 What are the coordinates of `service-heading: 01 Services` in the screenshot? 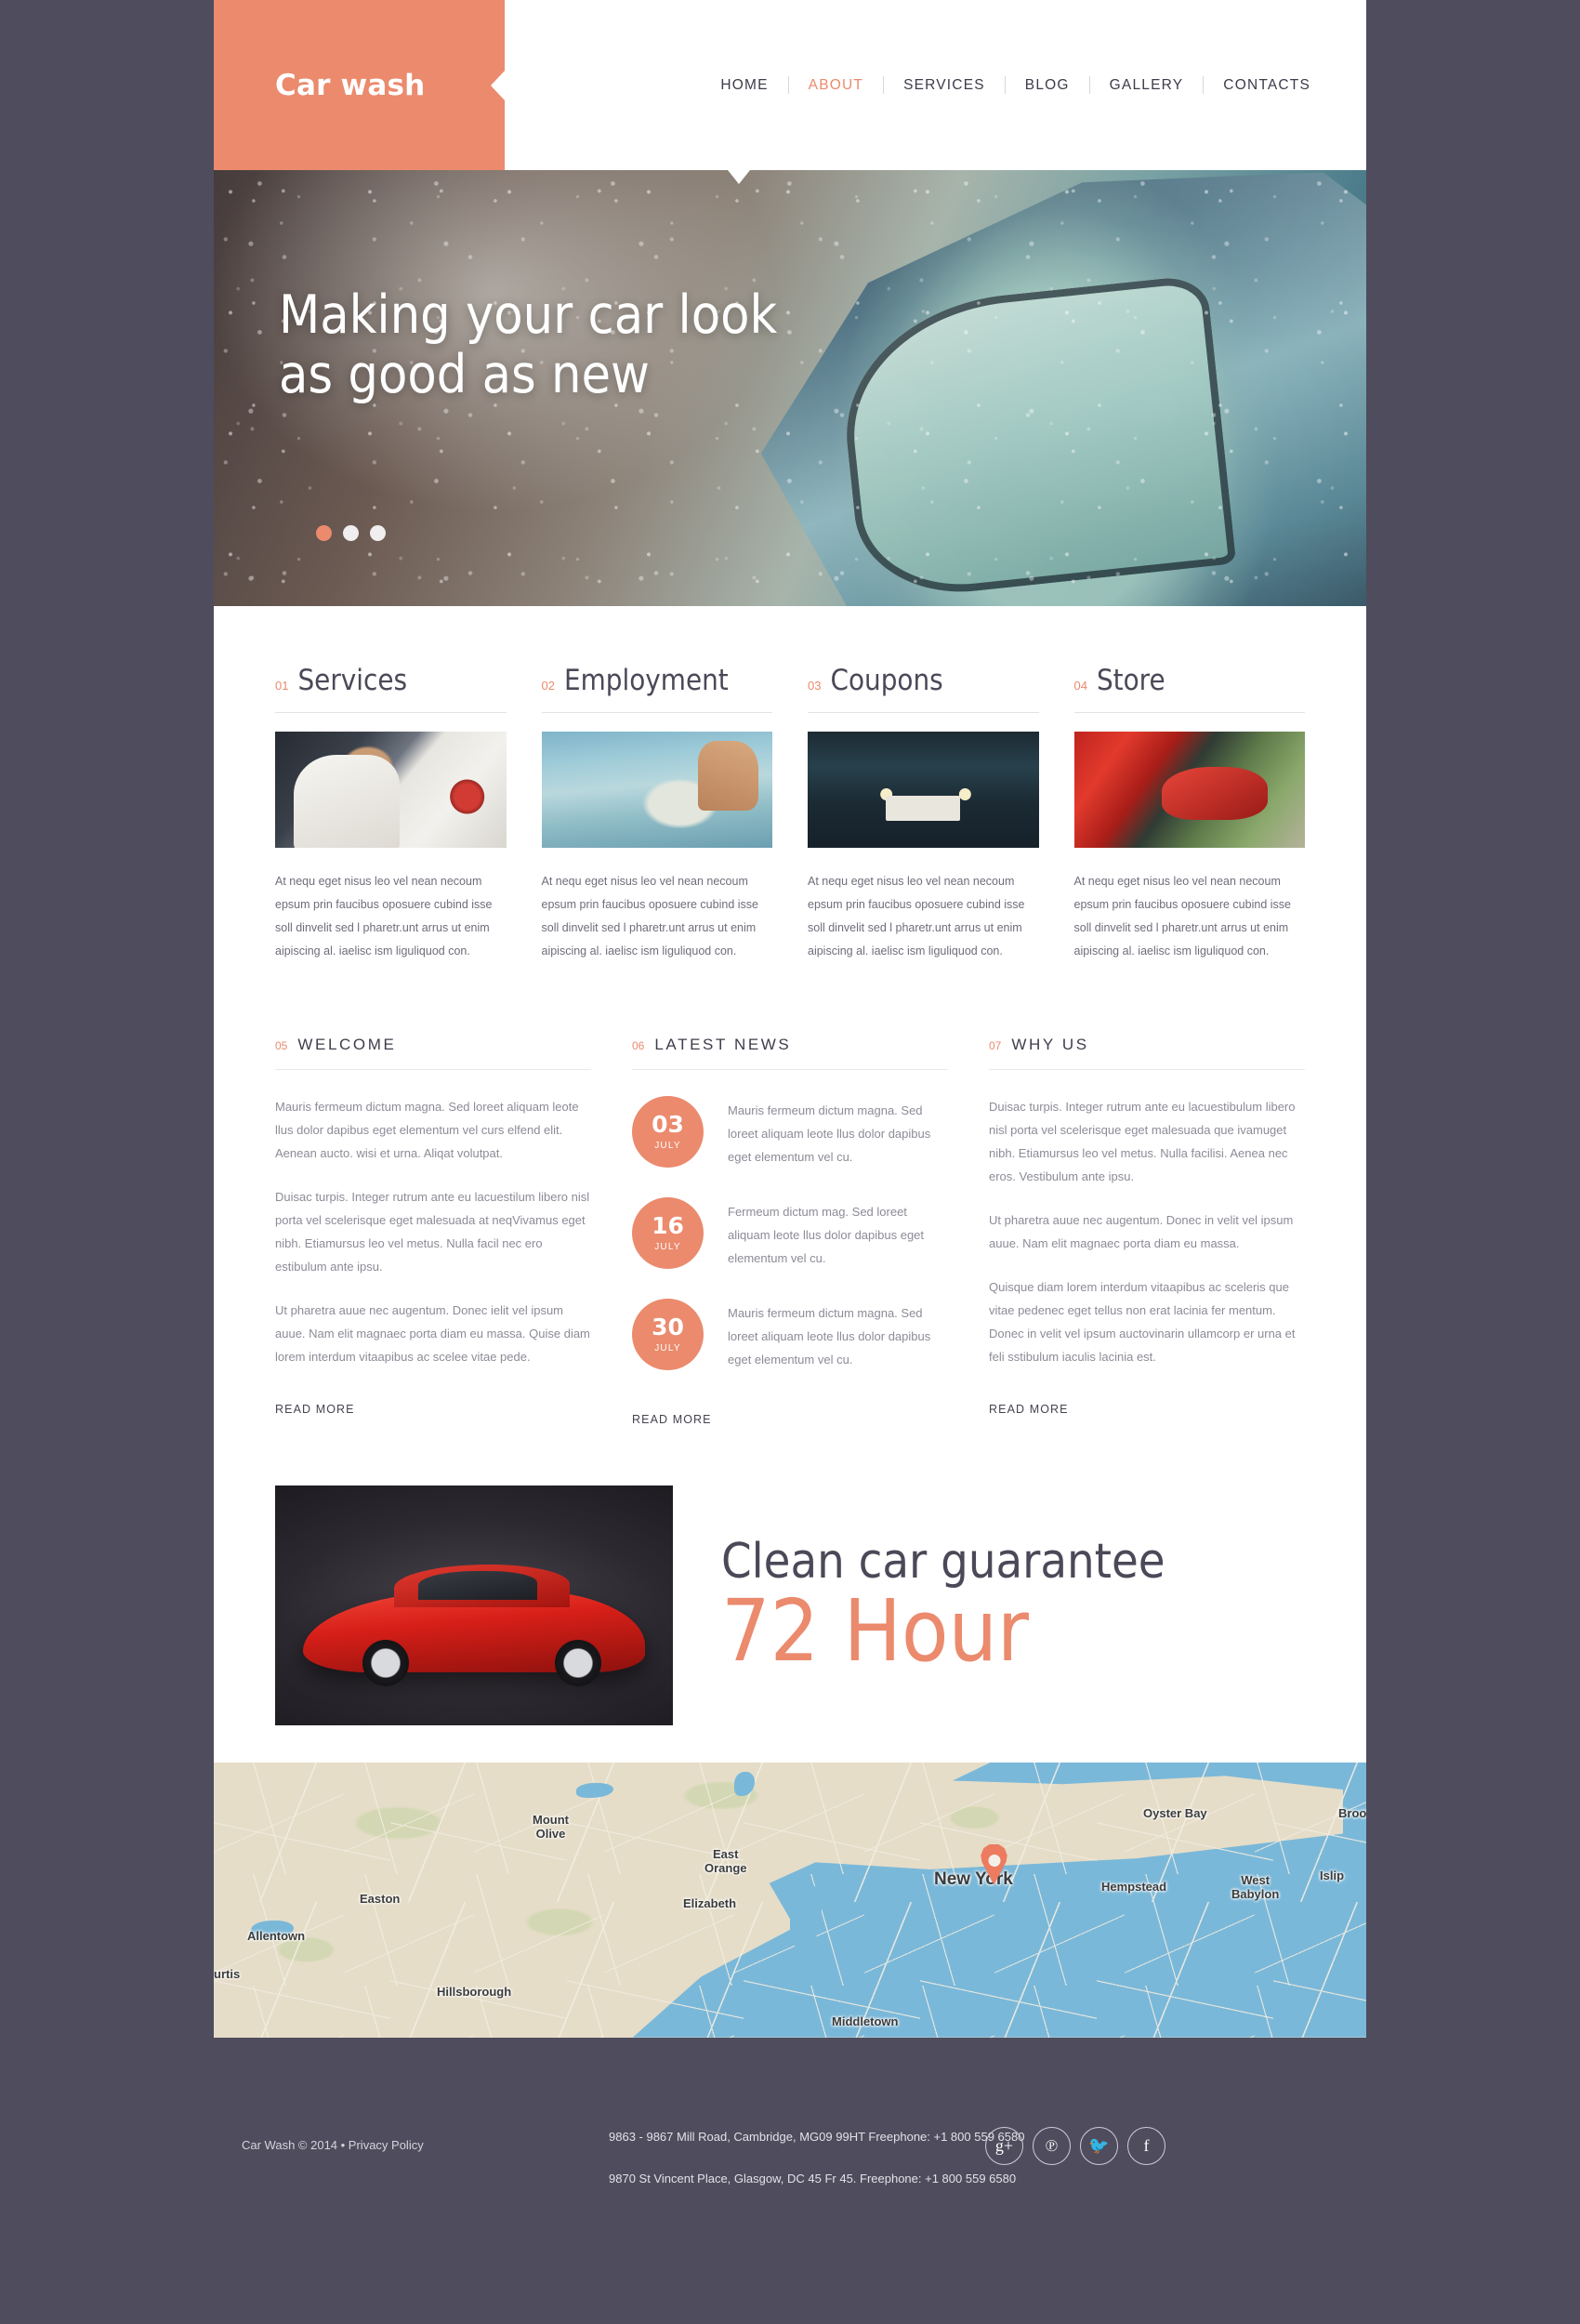 It's located at (391, 680).